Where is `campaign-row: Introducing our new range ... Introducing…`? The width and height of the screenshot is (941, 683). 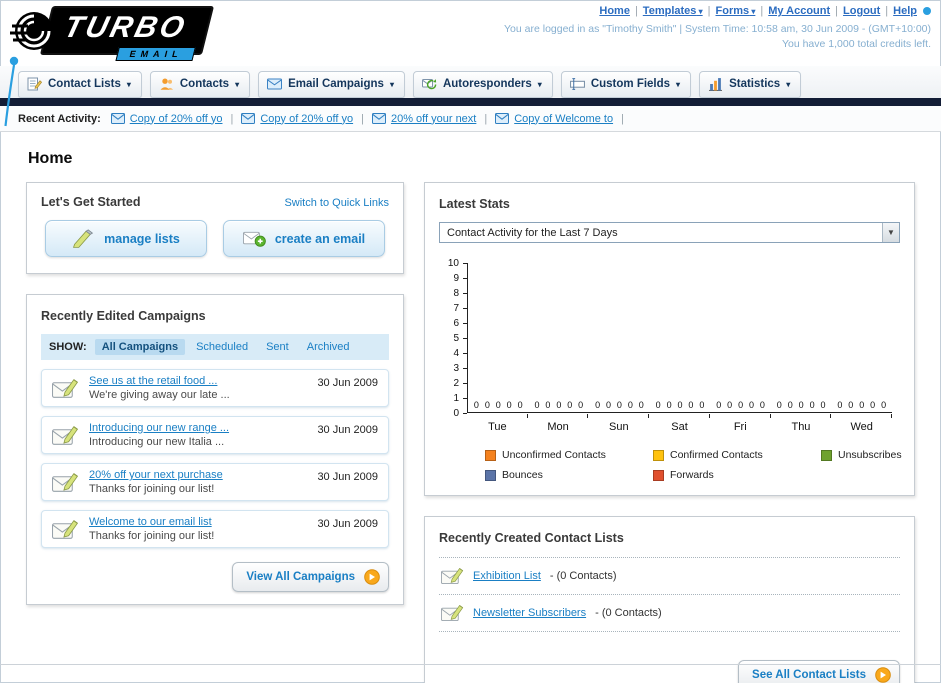
campaign-row: Introducing our new range ... Introducing… is located at coordinates (215, 435).